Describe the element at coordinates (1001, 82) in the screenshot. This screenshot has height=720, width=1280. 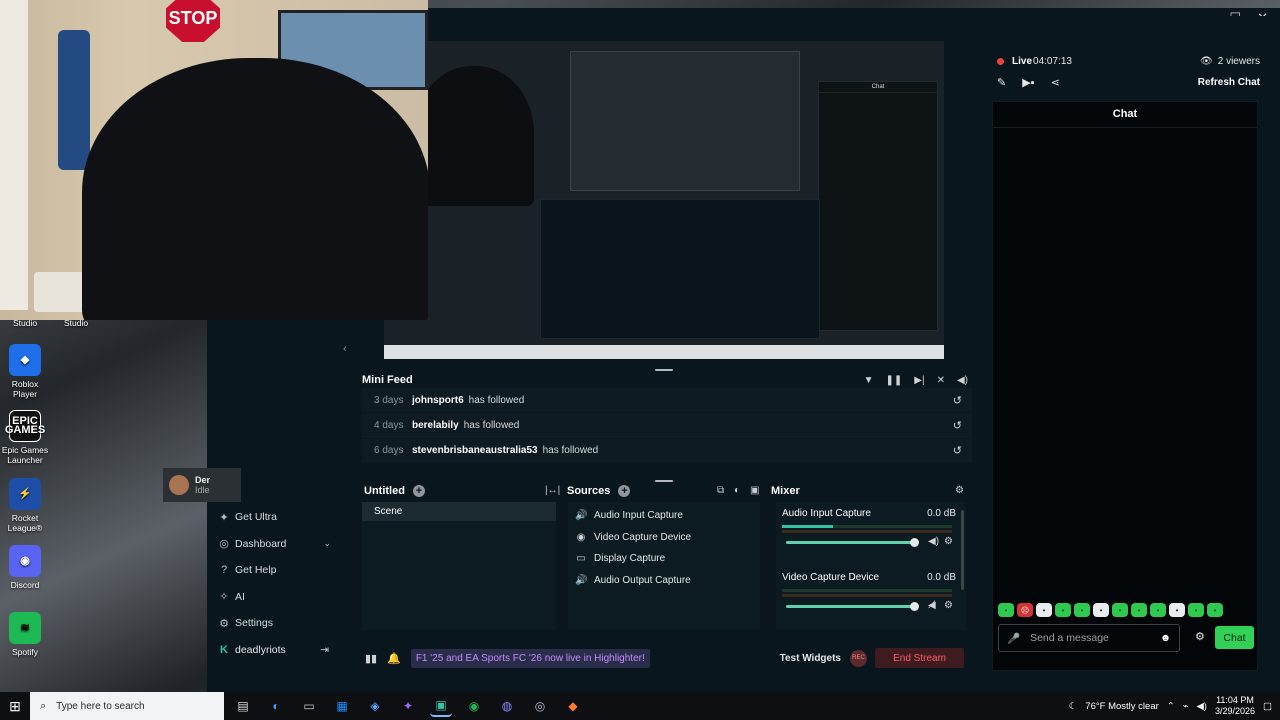
I see `edit-stream-info-icon: ✎` at that location.